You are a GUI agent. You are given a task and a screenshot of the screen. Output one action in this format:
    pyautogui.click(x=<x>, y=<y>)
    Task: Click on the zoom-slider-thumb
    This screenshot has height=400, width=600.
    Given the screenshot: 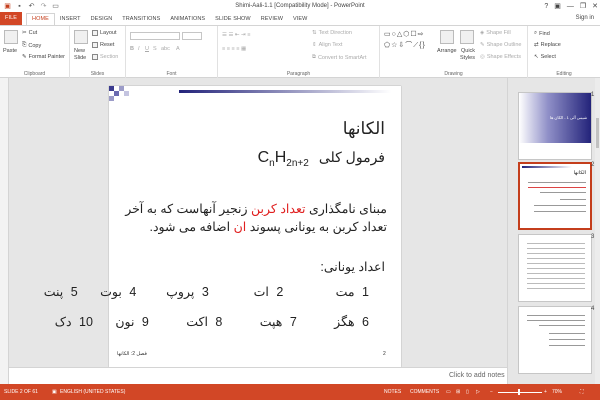 What is the action you would take?
    pyautogui.click(x=519, y=392)
    